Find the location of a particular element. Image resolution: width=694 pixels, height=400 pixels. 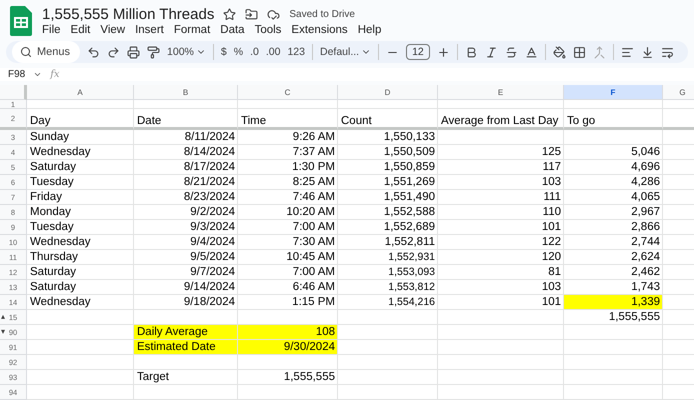

menu-item: Help is located at coordinates (370, 30).